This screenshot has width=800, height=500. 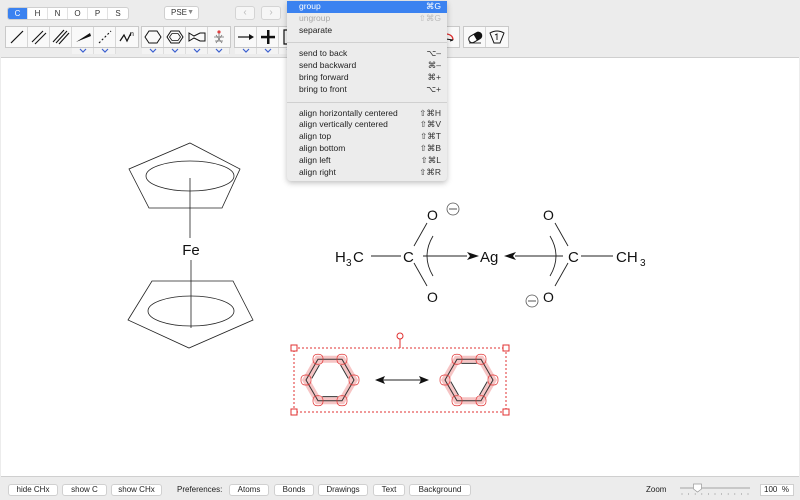 What do you see at coordinates (367, 7) in the screenshot?
I see `menu-item-group: group ⌘G` at bounding box center [367, 7].